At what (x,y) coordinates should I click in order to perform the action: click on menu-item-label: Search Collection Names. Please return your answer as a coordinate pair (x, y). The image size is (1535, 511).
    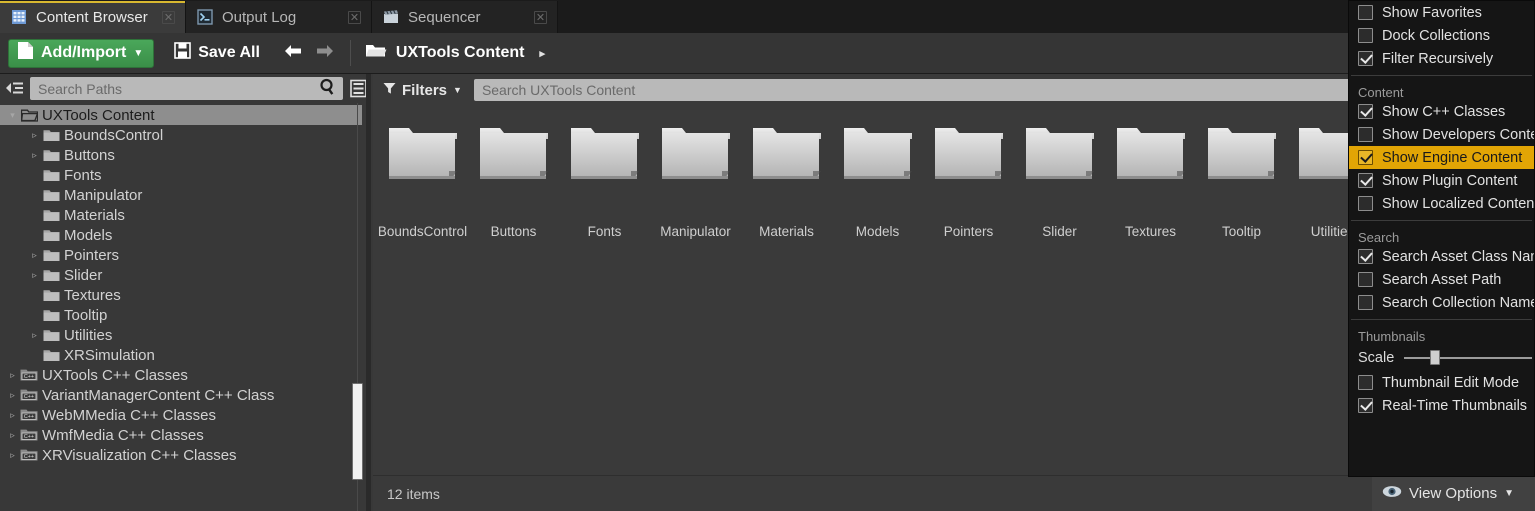
    Looking at the image, I should click on (1458, 302).